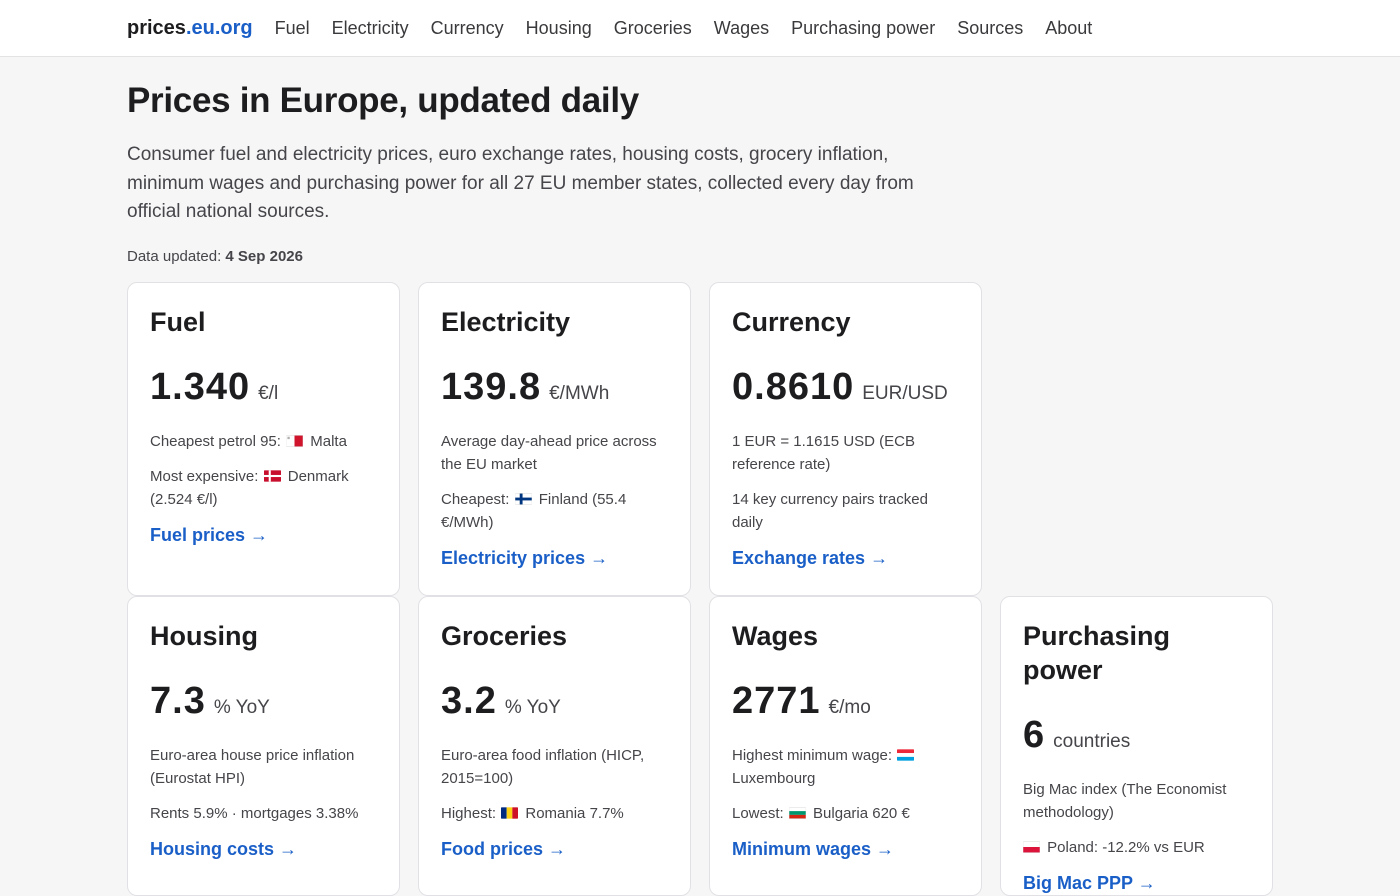 Image resolution: width=1400 pixels, height=896 pixels. Describe the element at coordinates (823, 452) in the screenshot. I see `ecb-rate-note: 1 EUR = 1.1615 USD (ECB reference rate)` at that location.